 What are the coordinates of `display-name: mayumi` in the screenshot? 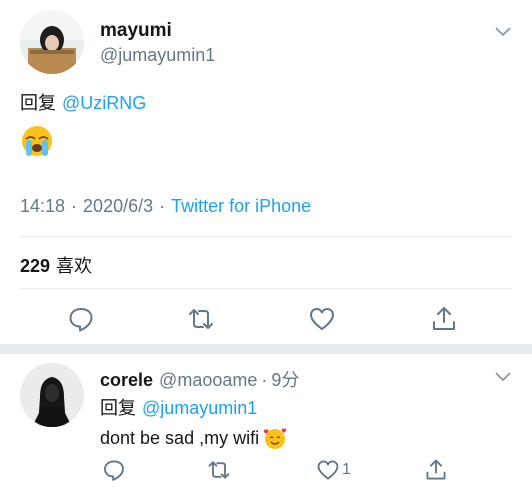 It's located at (136, 31).